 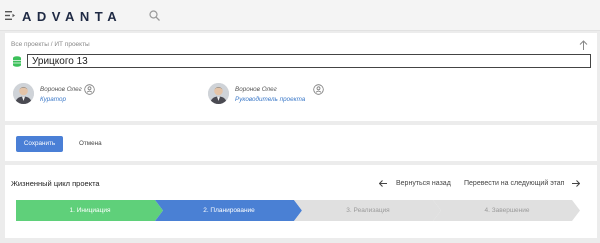 What do you see at coordinates (309, 61) in the screenshot?
I see `project-name-input` at bounding box center [309, 61].